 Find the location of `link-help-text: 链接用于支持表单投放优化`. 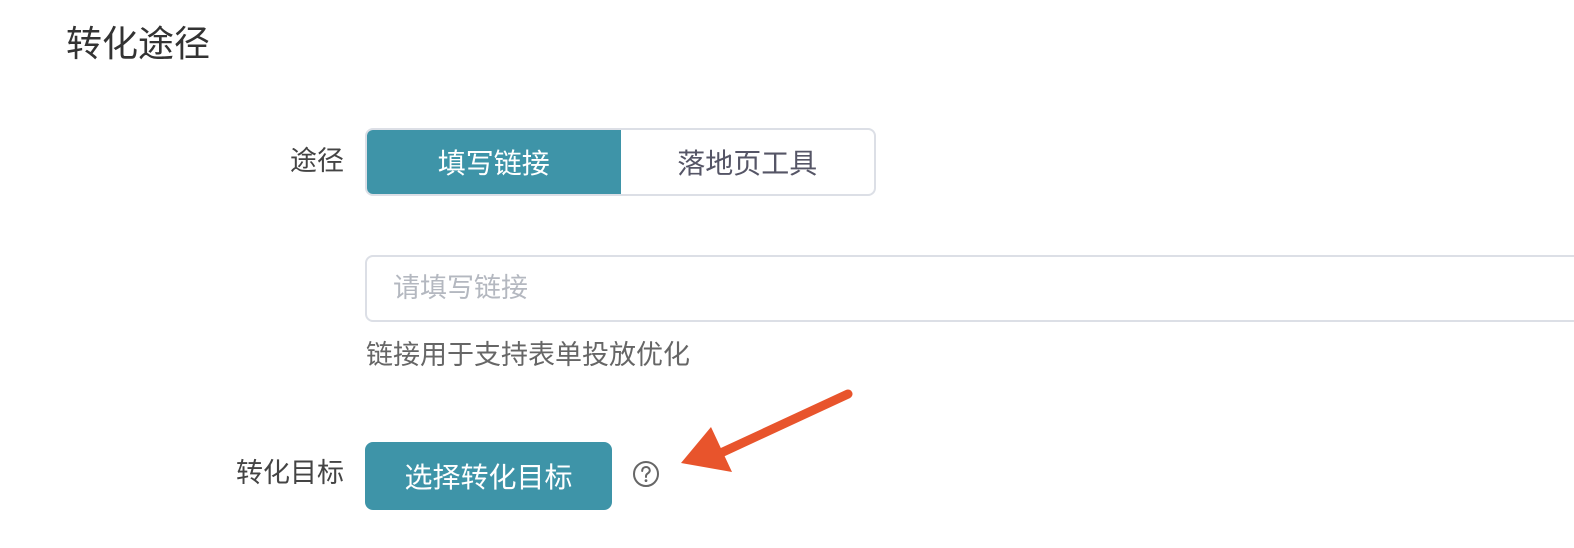

link-help-text: 链接用于支持表单投放优化 is located at coordinates (528, 355).